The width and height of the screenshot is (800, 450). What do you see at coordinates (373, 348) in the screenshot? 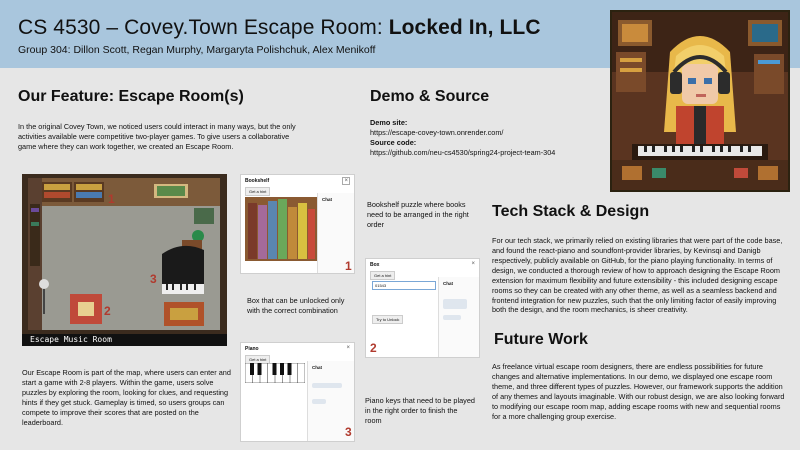
I see `puzzle-number-2: 2` at bounding box center [373, 348].